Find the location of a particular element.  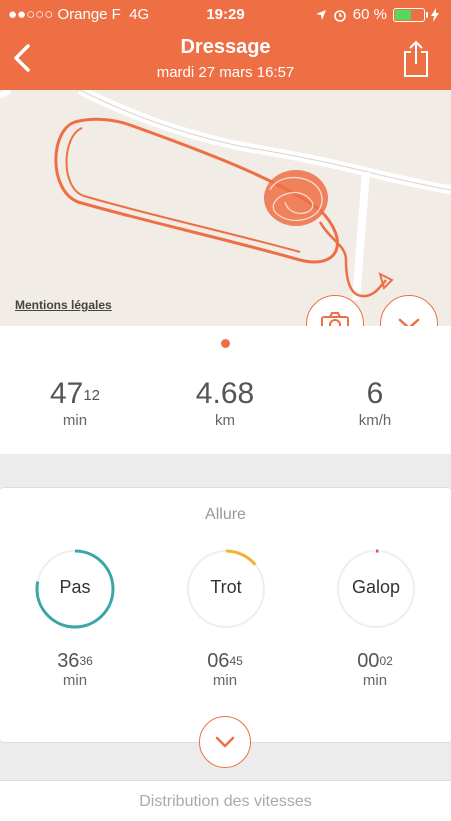

distance-stat: 4.68 km is located at coordinates (225, 403).